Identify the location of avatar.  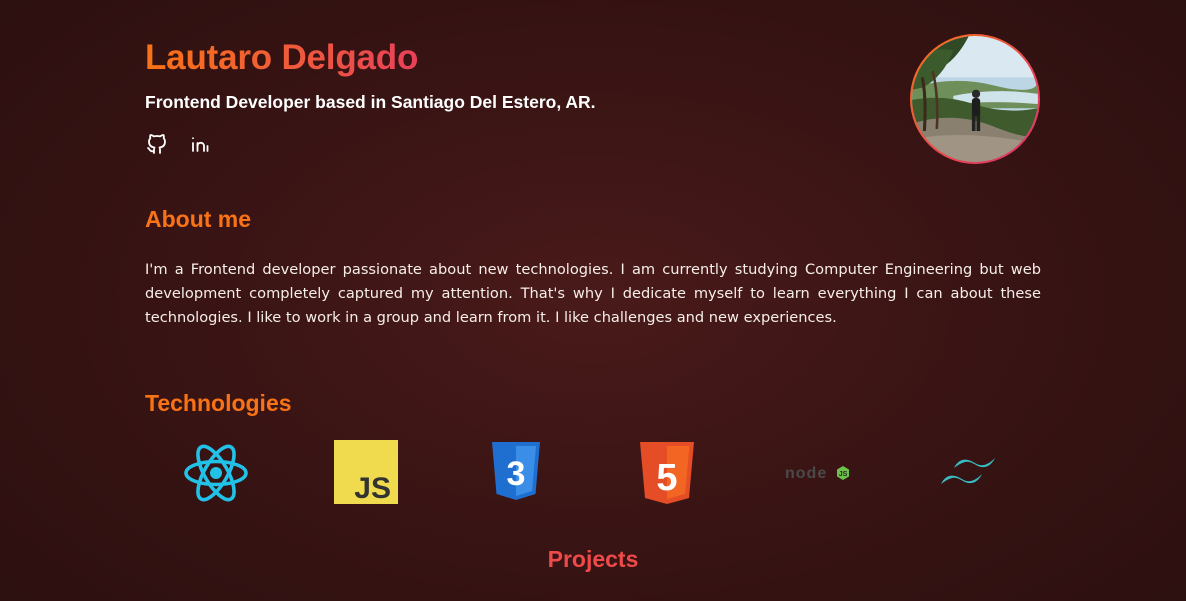
(975, 99).